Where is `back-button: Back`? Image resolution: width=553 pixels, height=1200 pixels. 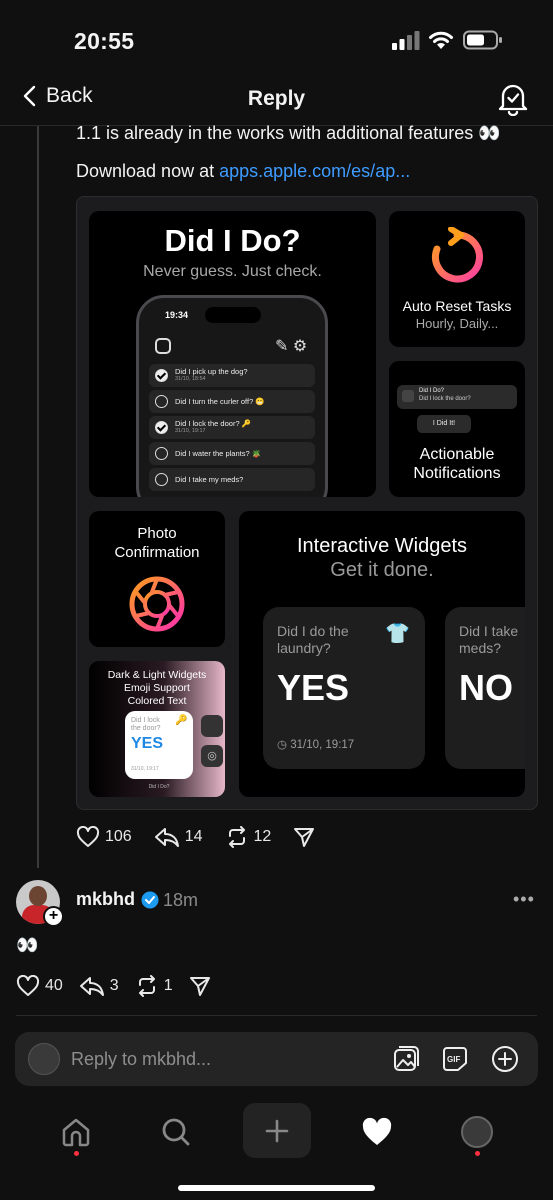
back-button: Back is located at coordinates (57, 96).